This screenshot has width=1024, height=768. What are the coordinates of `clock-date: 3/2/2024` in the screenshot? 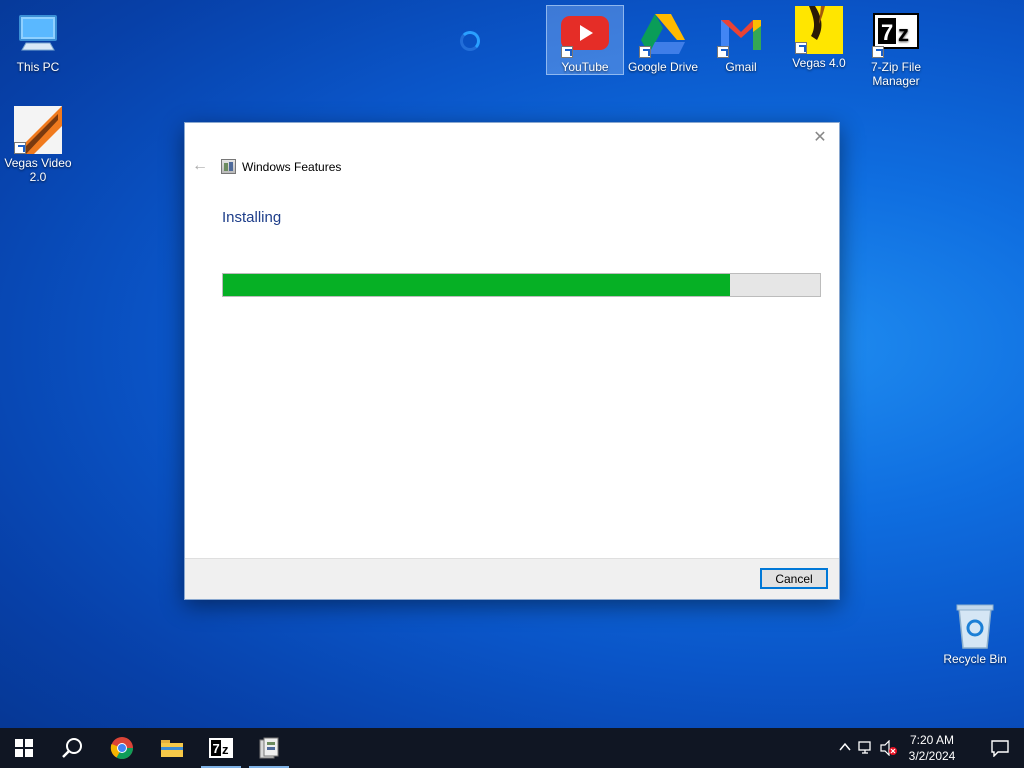 It's located at (932, 756).